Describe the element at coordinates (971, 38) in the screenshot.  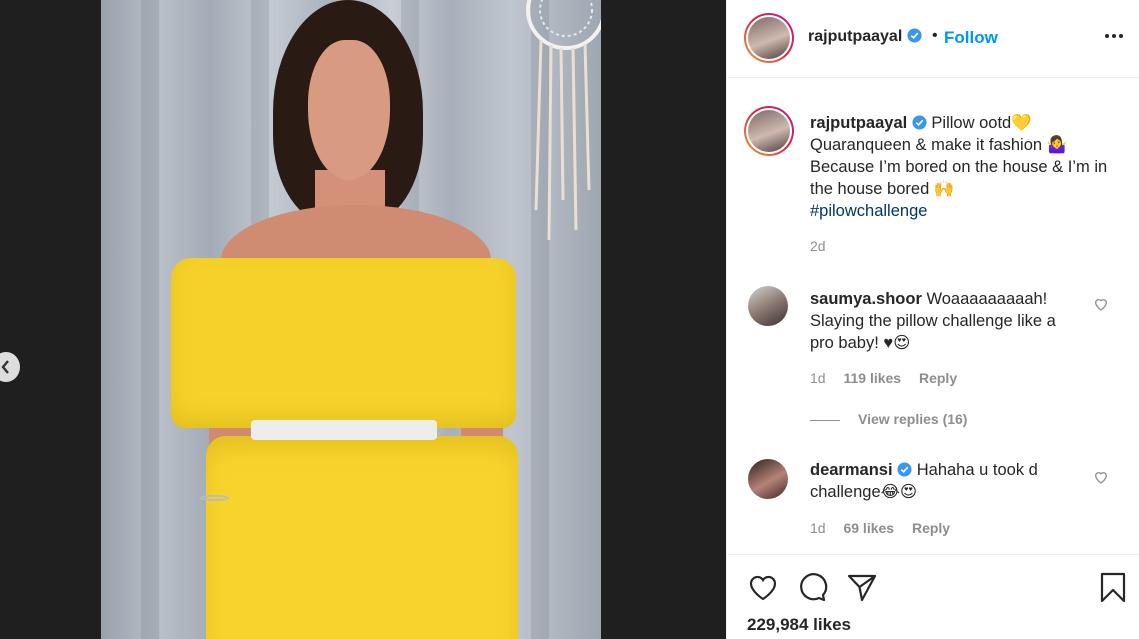
I see `follow-button: Follow` at that location.